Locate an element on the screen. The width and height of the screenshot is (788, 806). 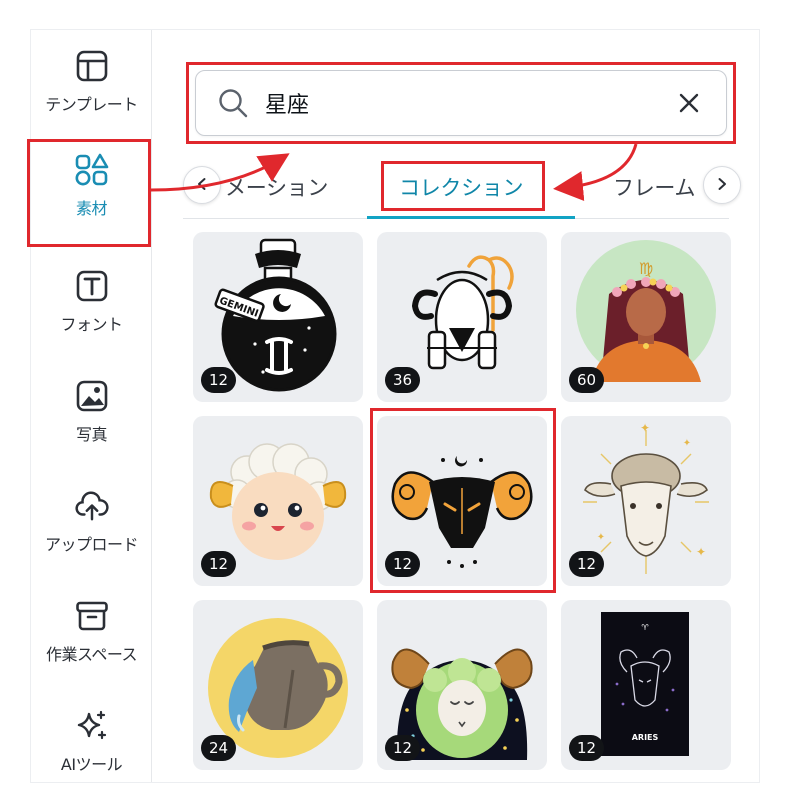
tab-collection: コレクション is located at coordinates (461, 187).